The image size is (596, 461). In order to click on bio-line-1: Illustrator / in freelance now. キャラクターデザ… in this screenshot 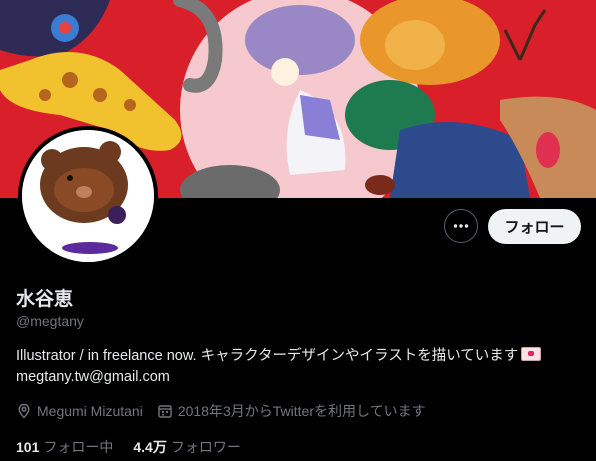, I will do `click(301, 356)`.